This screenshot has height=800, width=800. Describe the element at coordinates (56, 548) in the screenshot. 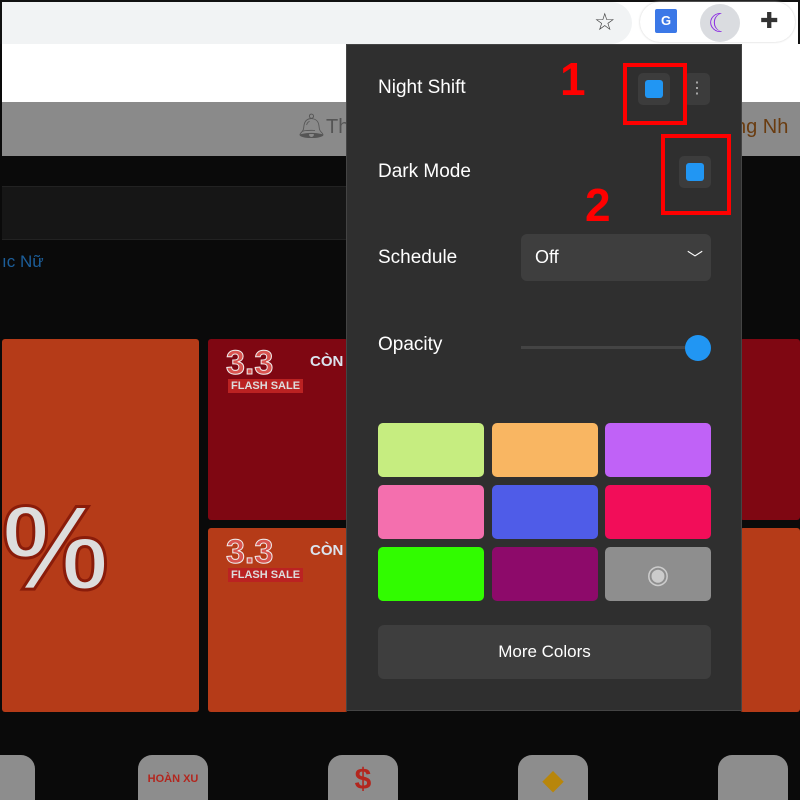

I see `percent-graphic: %` at that location.